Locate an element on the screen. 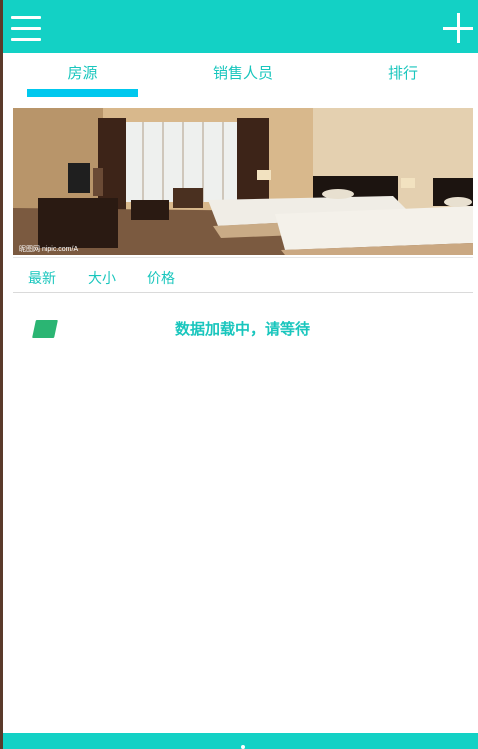 The width and height of the screenshot is (478, 749). loading-status-text: 数据加载中，请等待 is located at coordinates (242, 329).